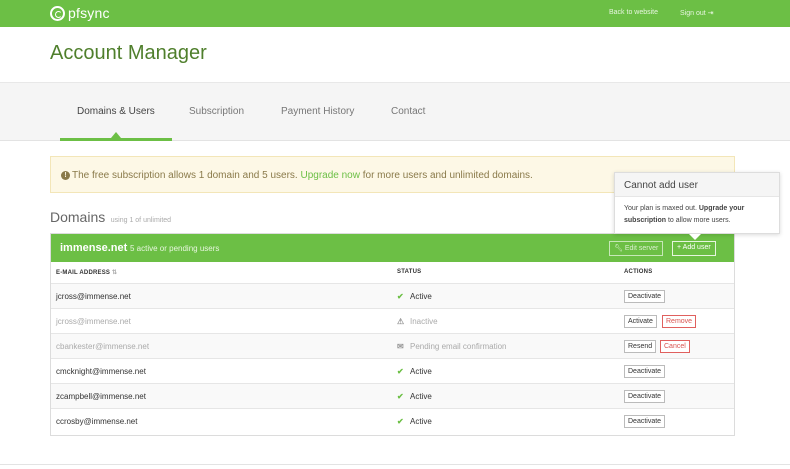 Image resolution: width=790 pixels, height=469 pixels. What do you see at coordinates (395, 464) in the screenshot?
I see `footer-divider` at bounding box center [395, 464].